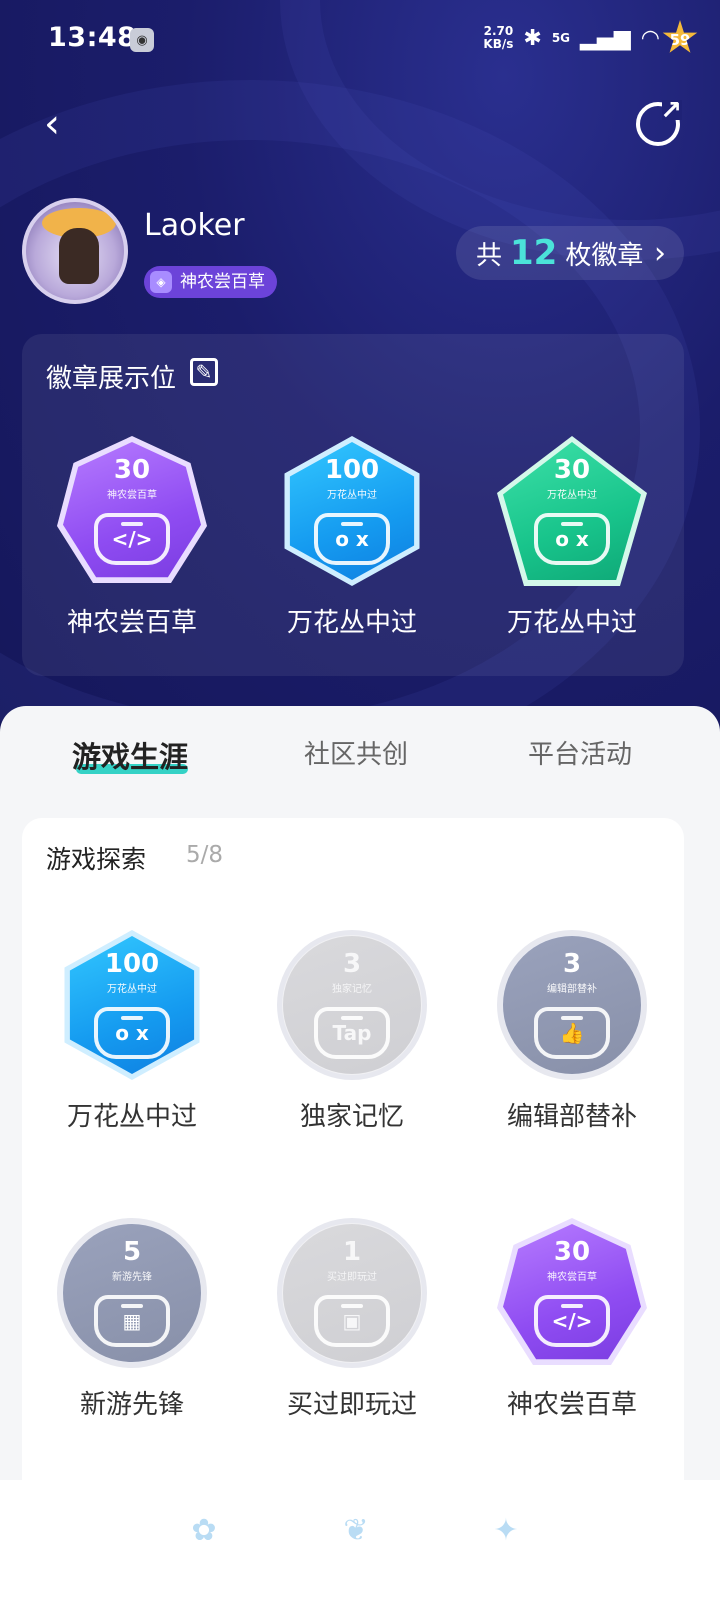 The height and width of the screenshot is (1601, 720). I want to click on showcase-title: 徽章展示位, so click(111, 379).